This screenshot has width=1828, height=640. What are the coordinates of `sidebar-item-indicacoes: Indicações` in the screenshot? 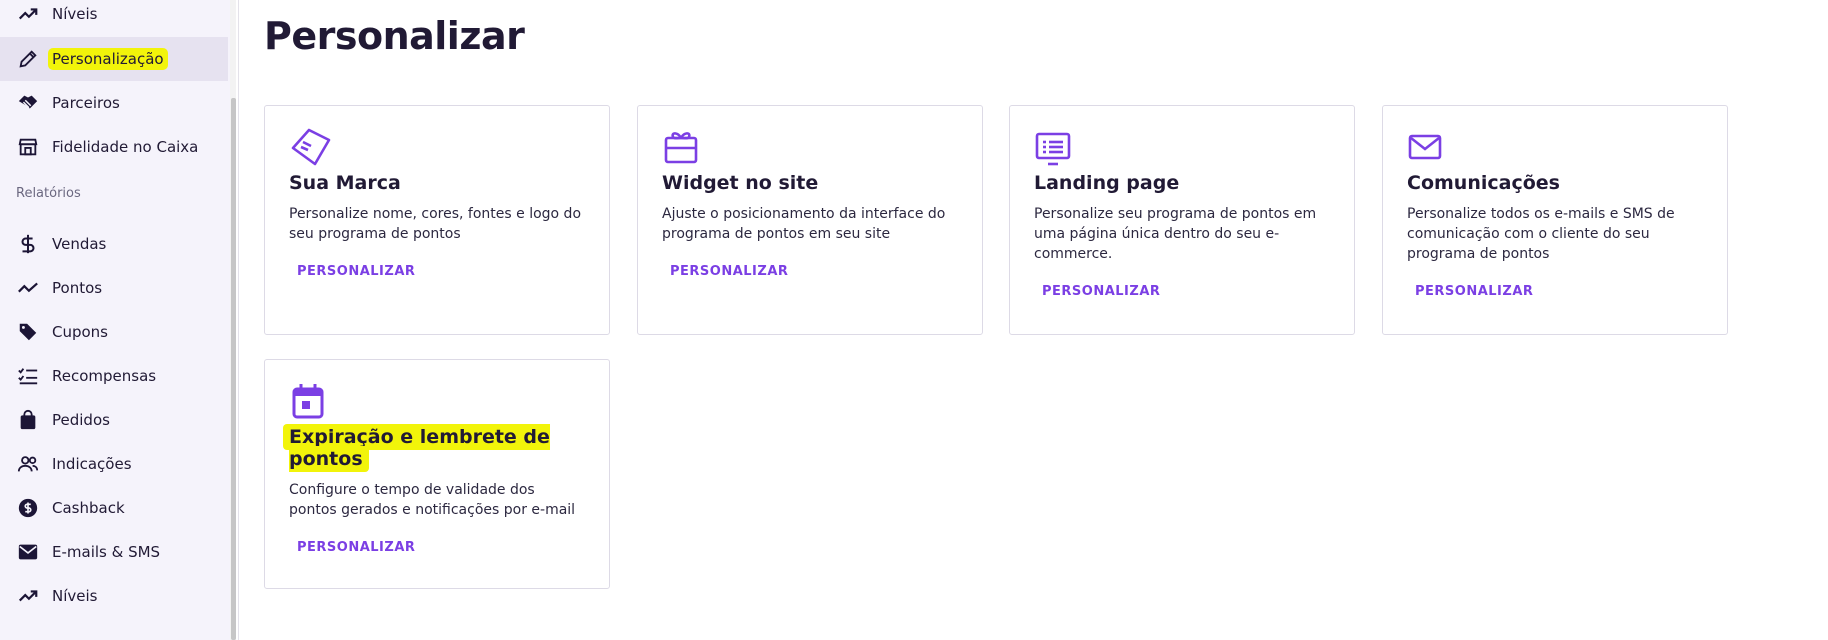 It's located at (114, 464).